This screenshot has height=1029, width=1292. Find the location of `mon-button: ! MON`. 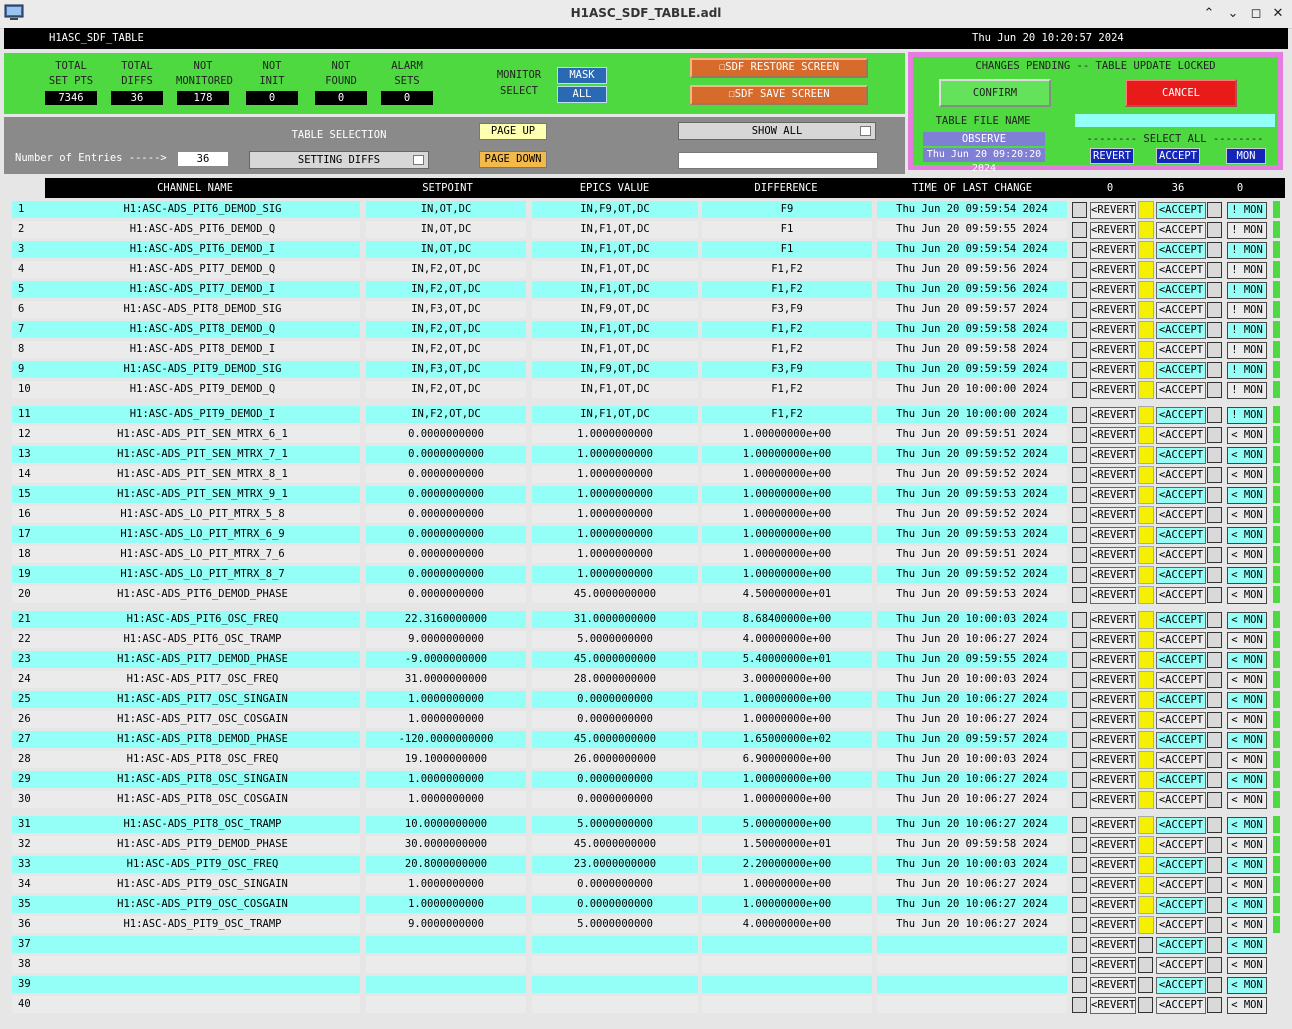

mon-button: ! MON is located at coordinates (1247, 250).